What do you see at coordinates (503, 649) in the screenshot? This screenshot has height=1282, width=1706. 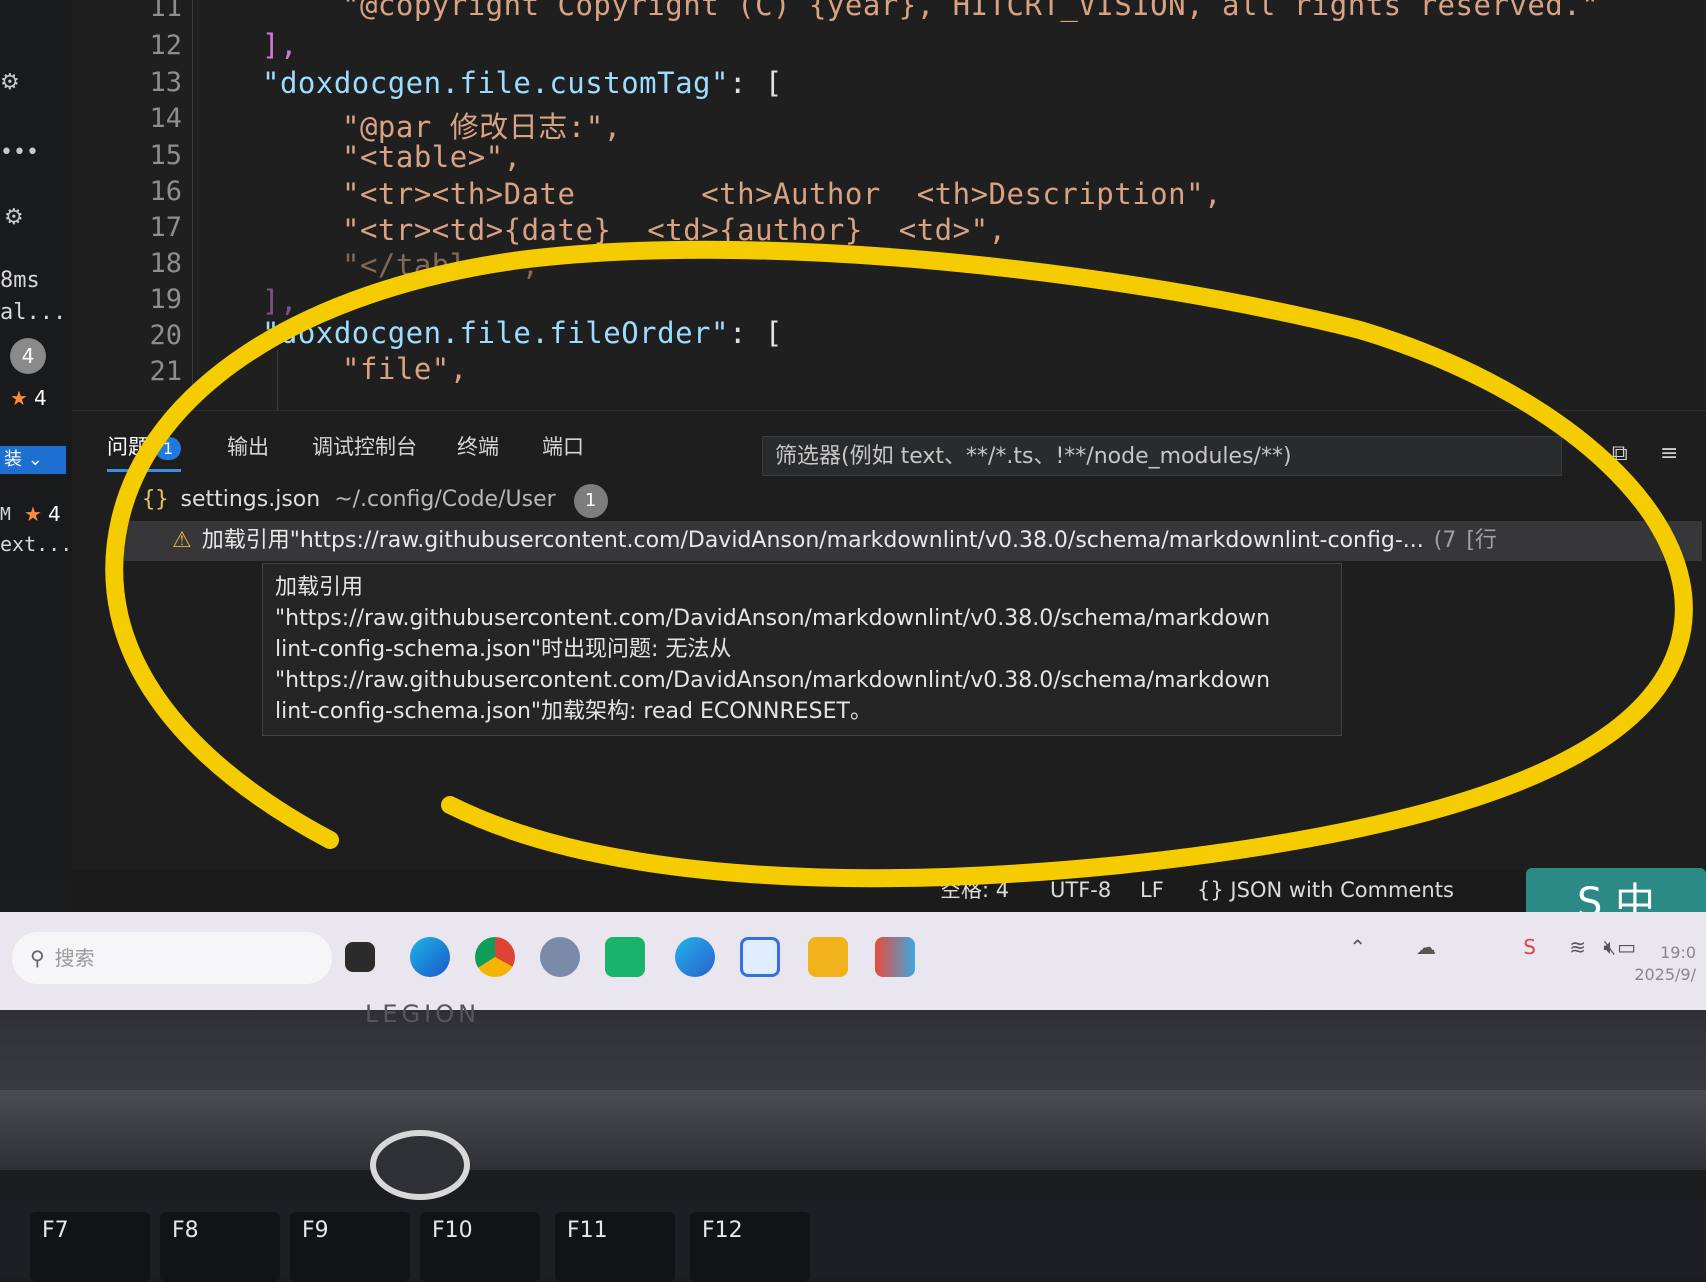 I see `tooltip-line: lint-config-schema.json"时出现问题: 无法从` at bounding box center [503, 649].